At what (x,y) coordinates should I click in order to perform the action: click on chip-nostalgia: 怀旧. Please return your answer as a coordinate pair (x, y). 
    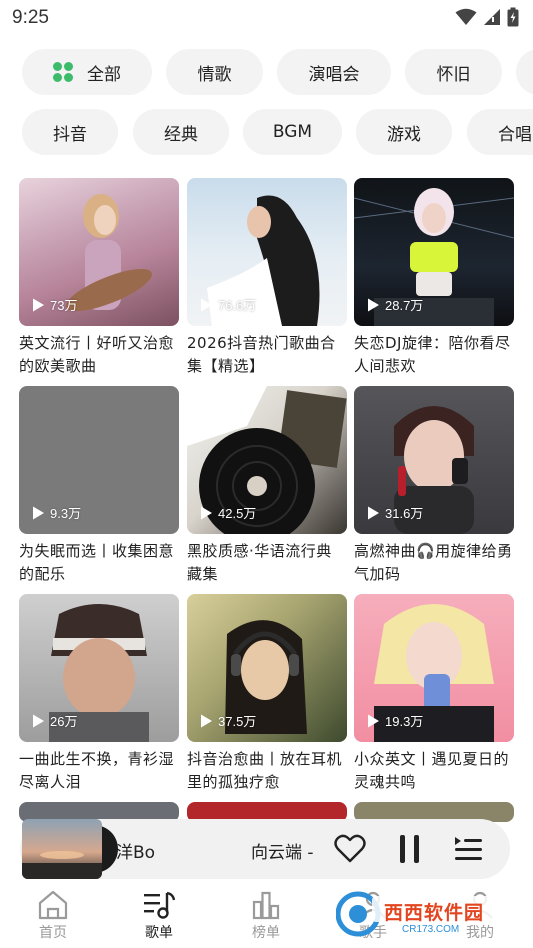
    Looking at the image, I should click on (453, 72).